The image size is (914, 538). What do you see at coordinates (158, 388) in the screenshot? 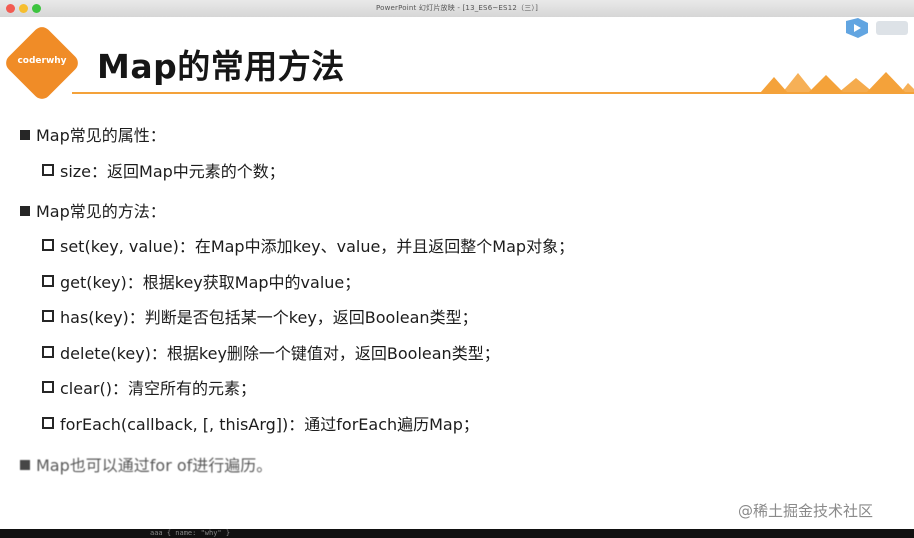
I see `bullet-text: clear()：清空所有的元素；` at bounding box center [158, 388].